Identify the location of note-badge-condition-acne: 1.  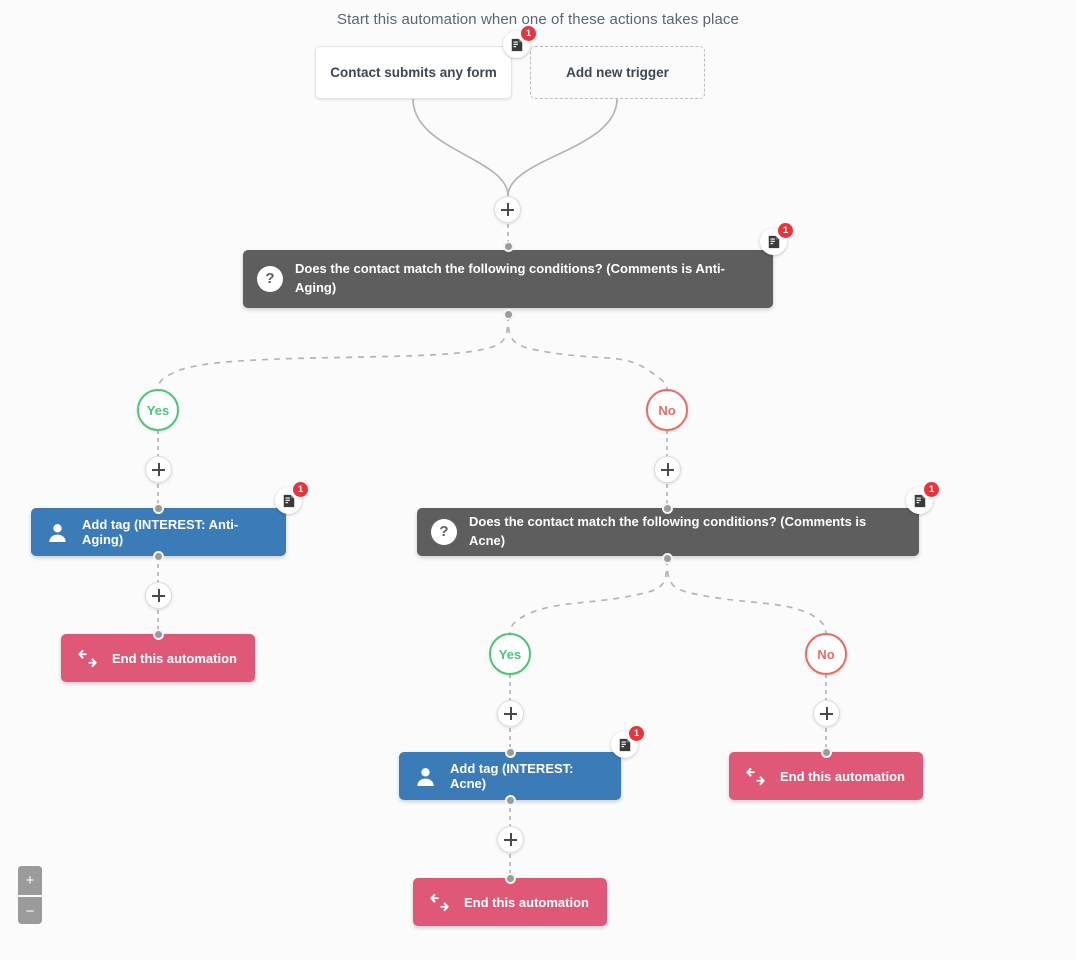
(922, 498).